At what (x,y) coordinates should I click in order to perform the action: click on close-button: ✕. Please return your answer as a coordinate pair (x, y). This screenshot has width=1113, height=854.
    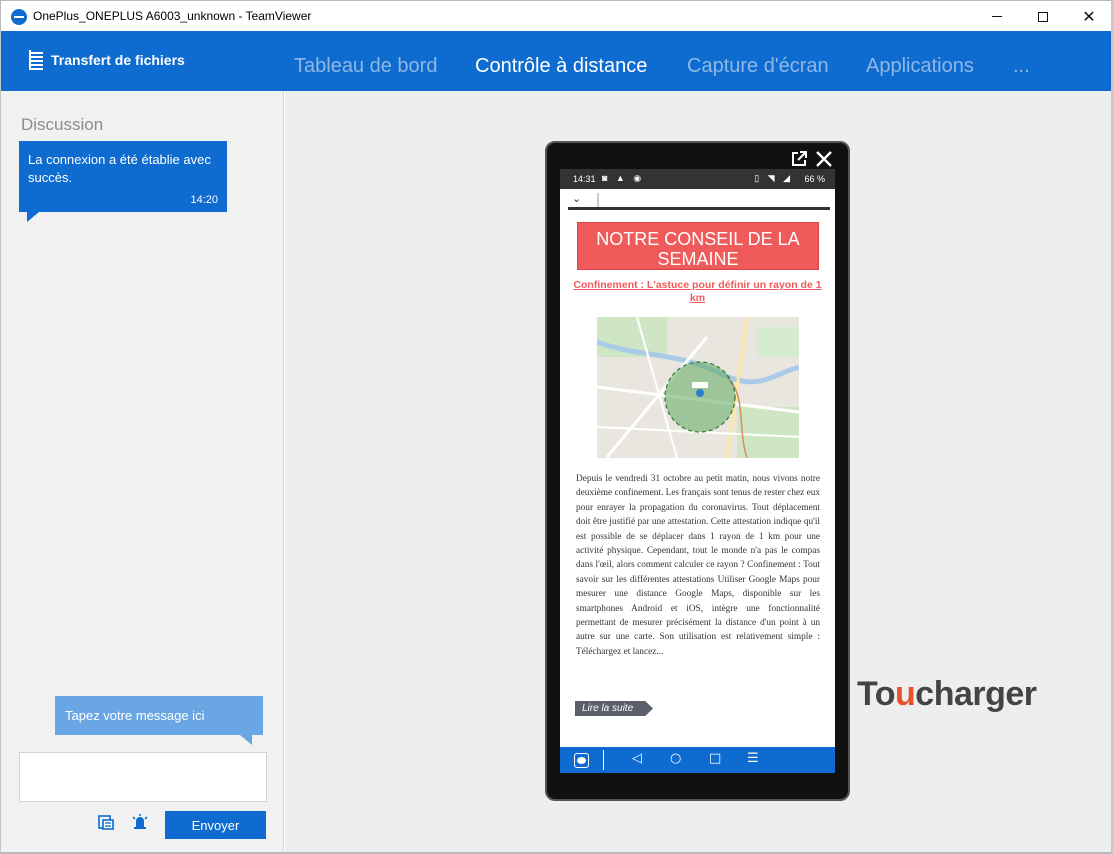
    Looking at the image, I should click on (1089, 16).